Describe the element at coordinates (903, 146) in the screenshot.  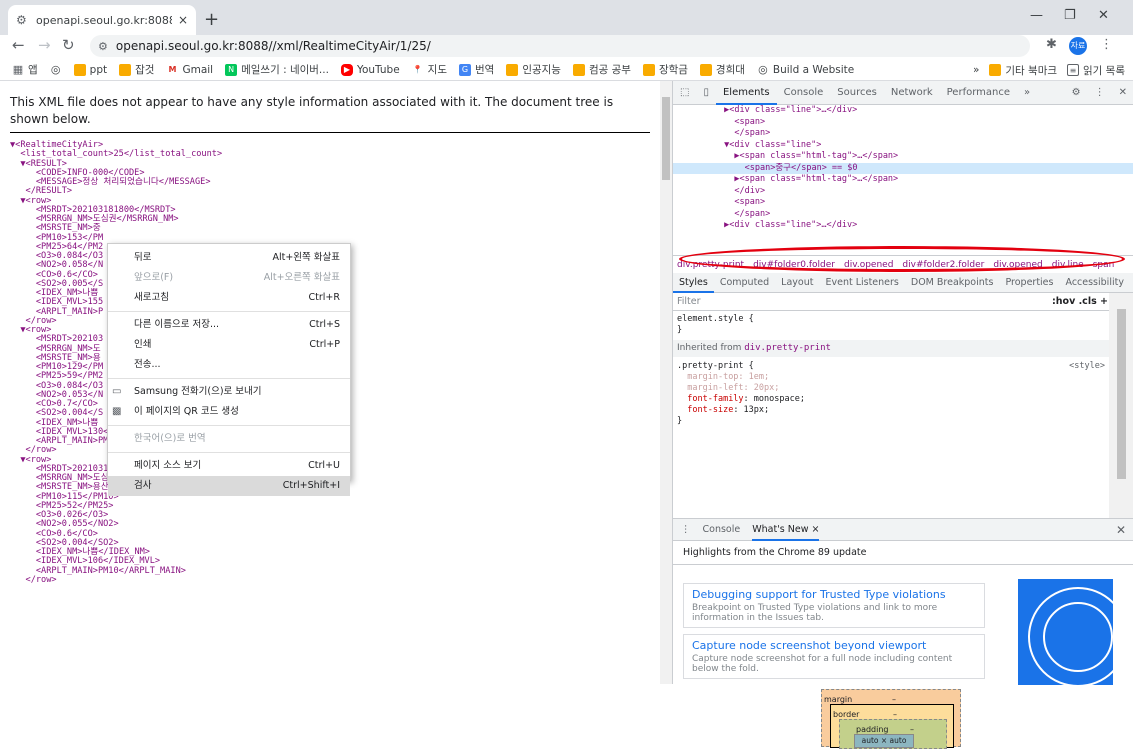
I see `dom-node: ▼<div class="line">` at that location.